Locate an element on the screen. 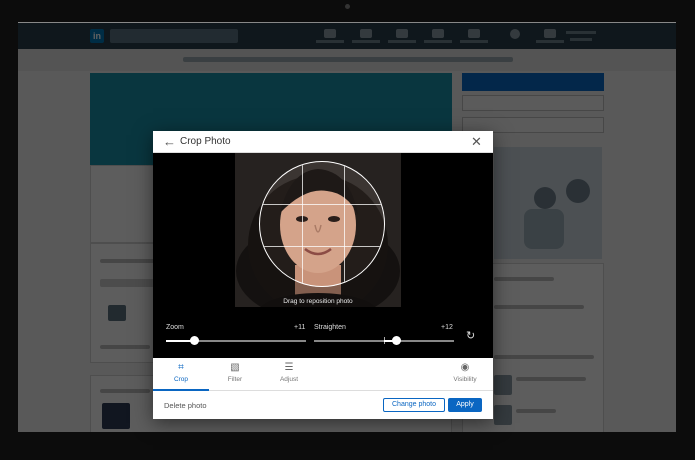  tab-filter-label: Filter is located at coordinates (235, 379).